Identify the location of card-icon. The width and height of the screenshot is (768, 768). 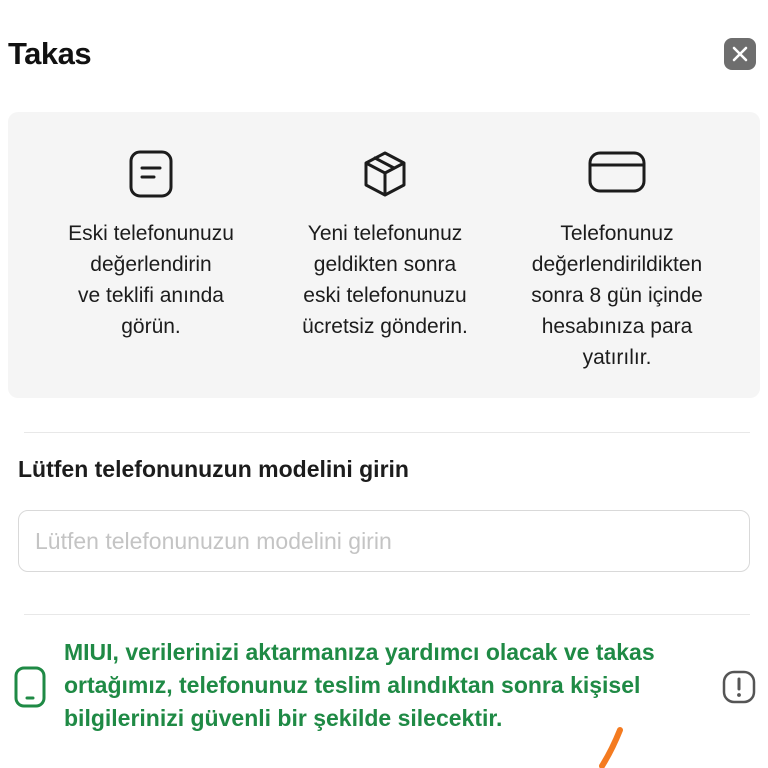
(617, 172).